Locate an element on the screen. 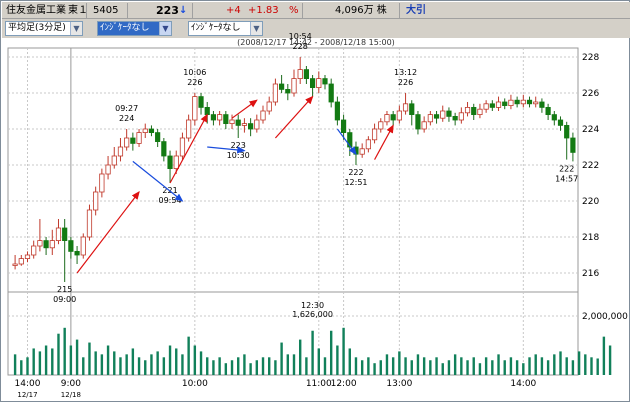  y-tick-label: 222 is located at coordinates (590, 166).